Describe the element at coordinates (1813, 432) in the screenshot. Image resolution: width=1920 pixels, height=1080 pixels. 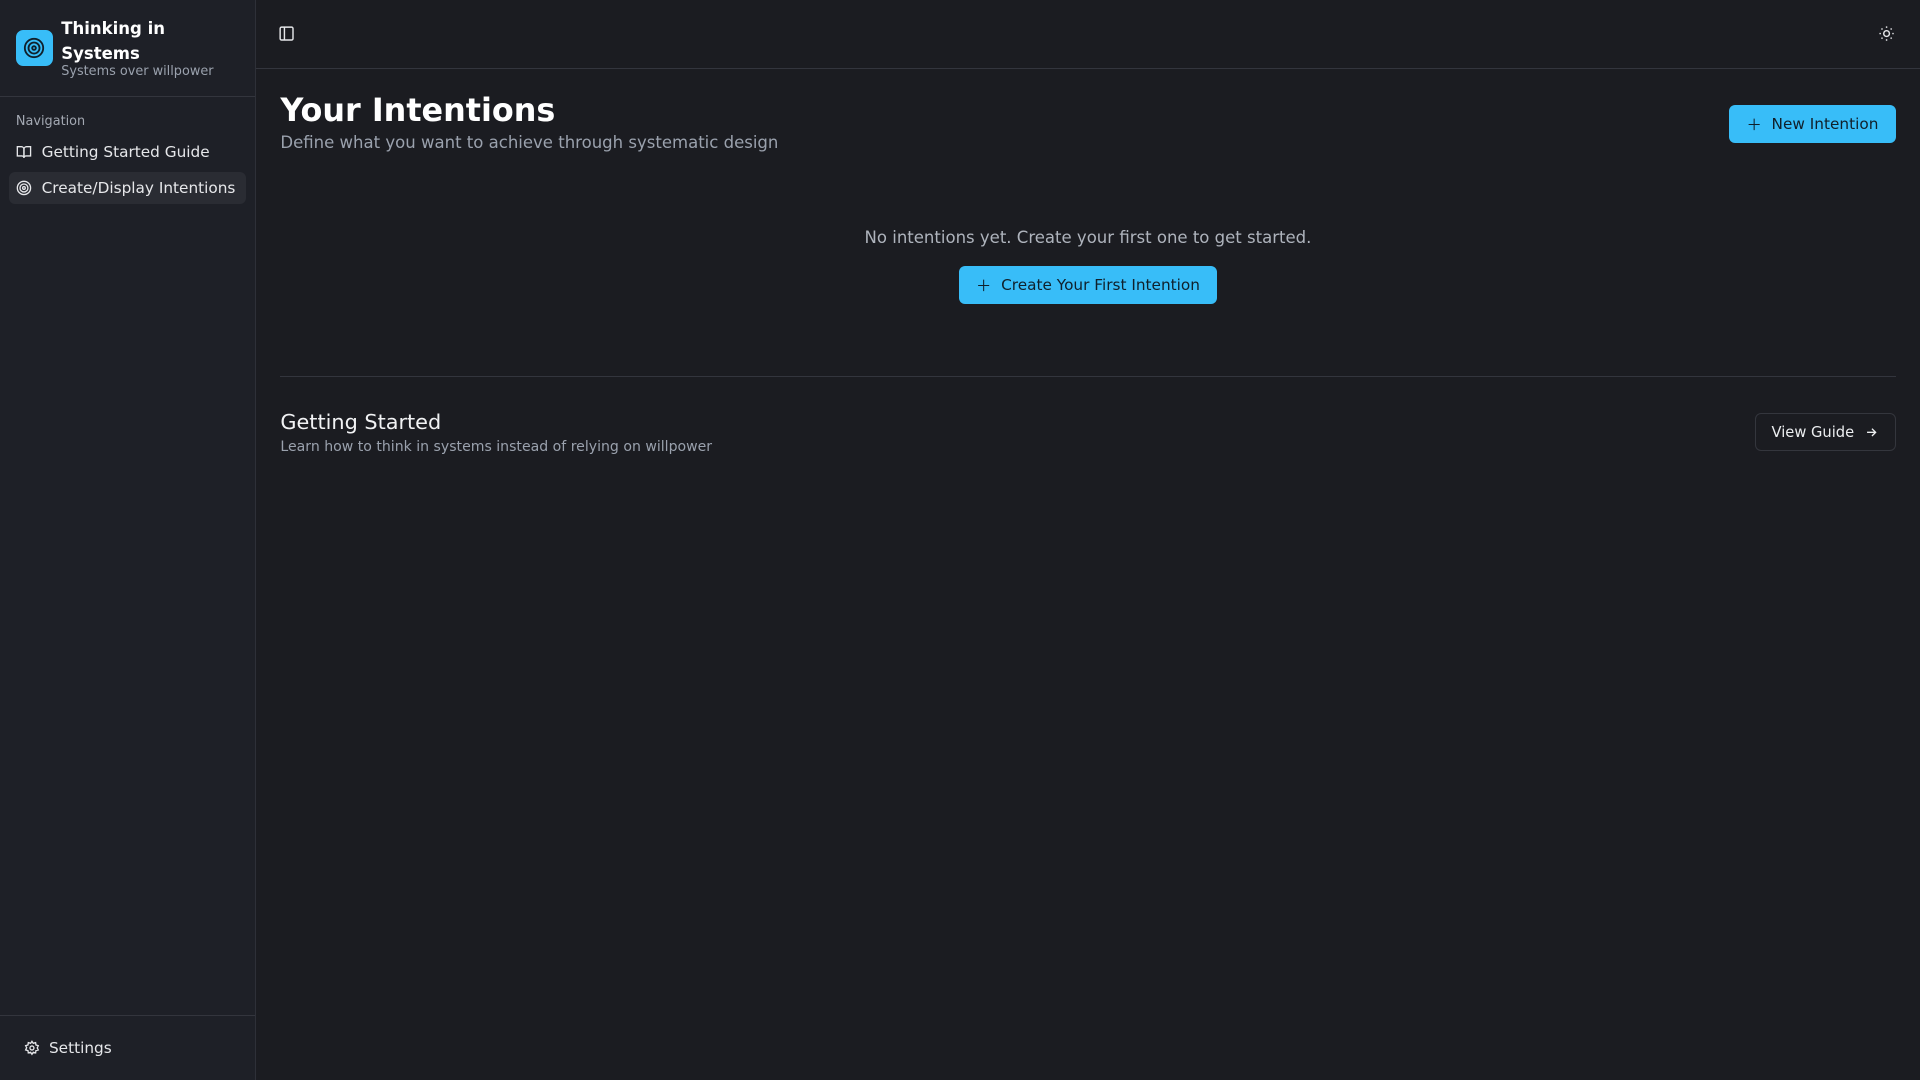
I see `button-label: View Guide` at that location.